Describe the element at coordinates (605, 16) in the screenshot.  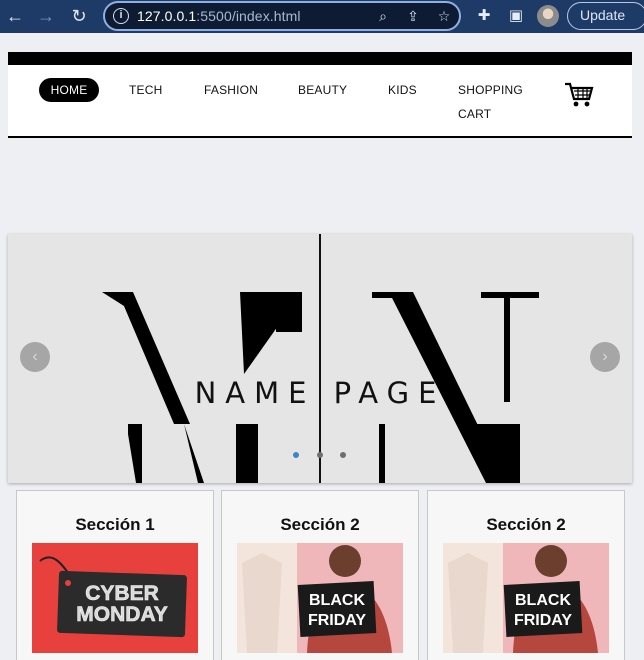
I see `update-button: Update` at that location.